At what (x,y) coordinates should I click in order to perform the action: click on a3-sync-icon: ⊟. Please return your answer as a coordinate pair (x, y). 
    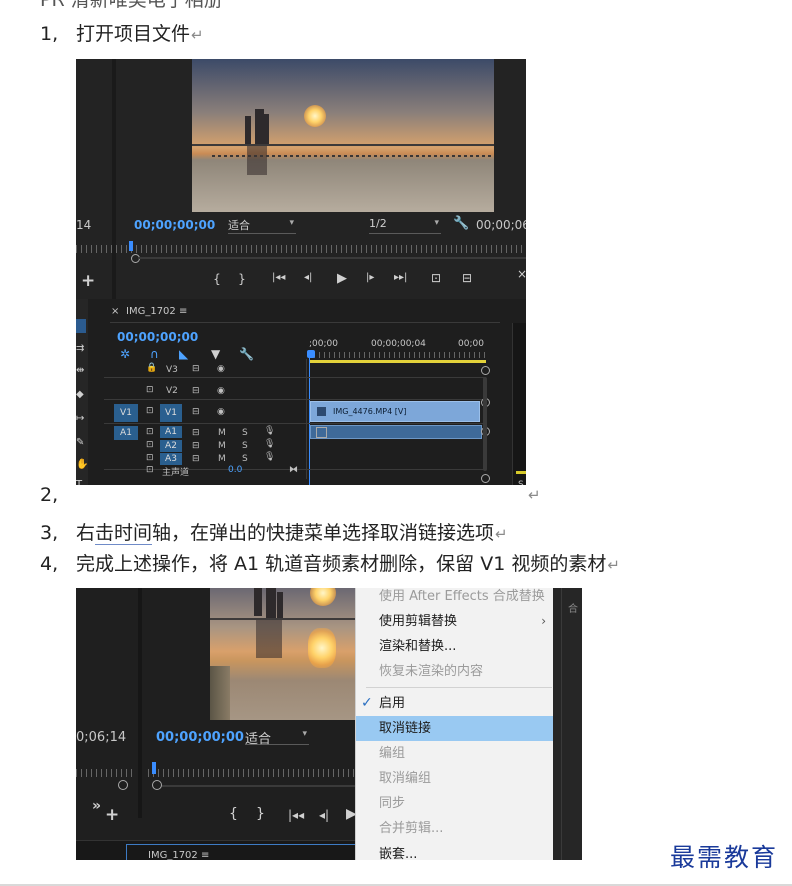
    Looking at the image, I should click on (196, 459).